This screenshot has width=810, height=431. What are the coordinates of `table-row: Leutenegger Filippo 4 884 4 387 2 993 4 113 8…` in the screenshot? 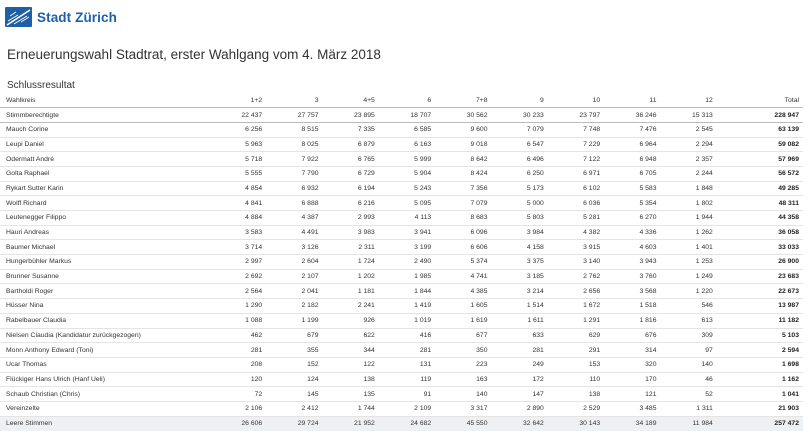 It's located at (401, 218).